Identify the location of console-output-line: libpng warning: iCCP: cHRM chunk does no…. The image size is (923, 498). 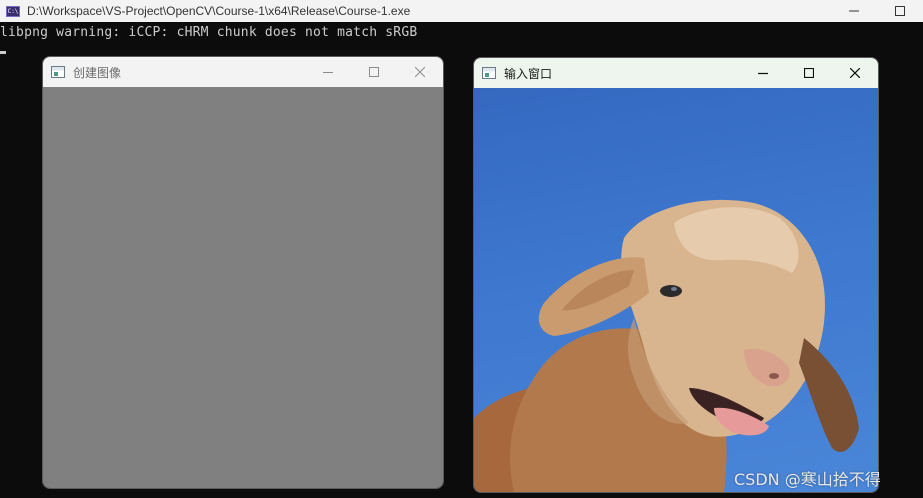
(209, 32).